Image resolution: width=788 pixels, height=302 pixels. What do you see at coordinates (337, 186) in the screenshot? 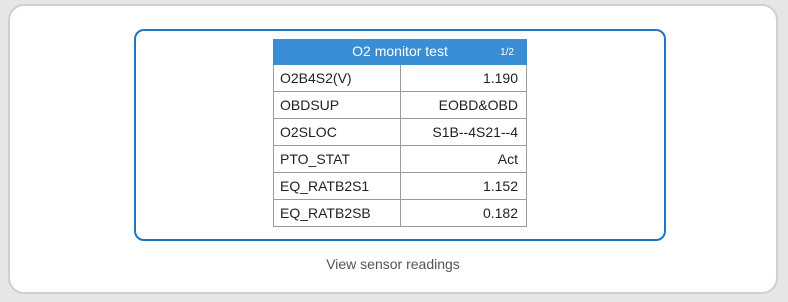
I see `sensor-name: EQ_RATB2S1` at bounding box center [337, 186].